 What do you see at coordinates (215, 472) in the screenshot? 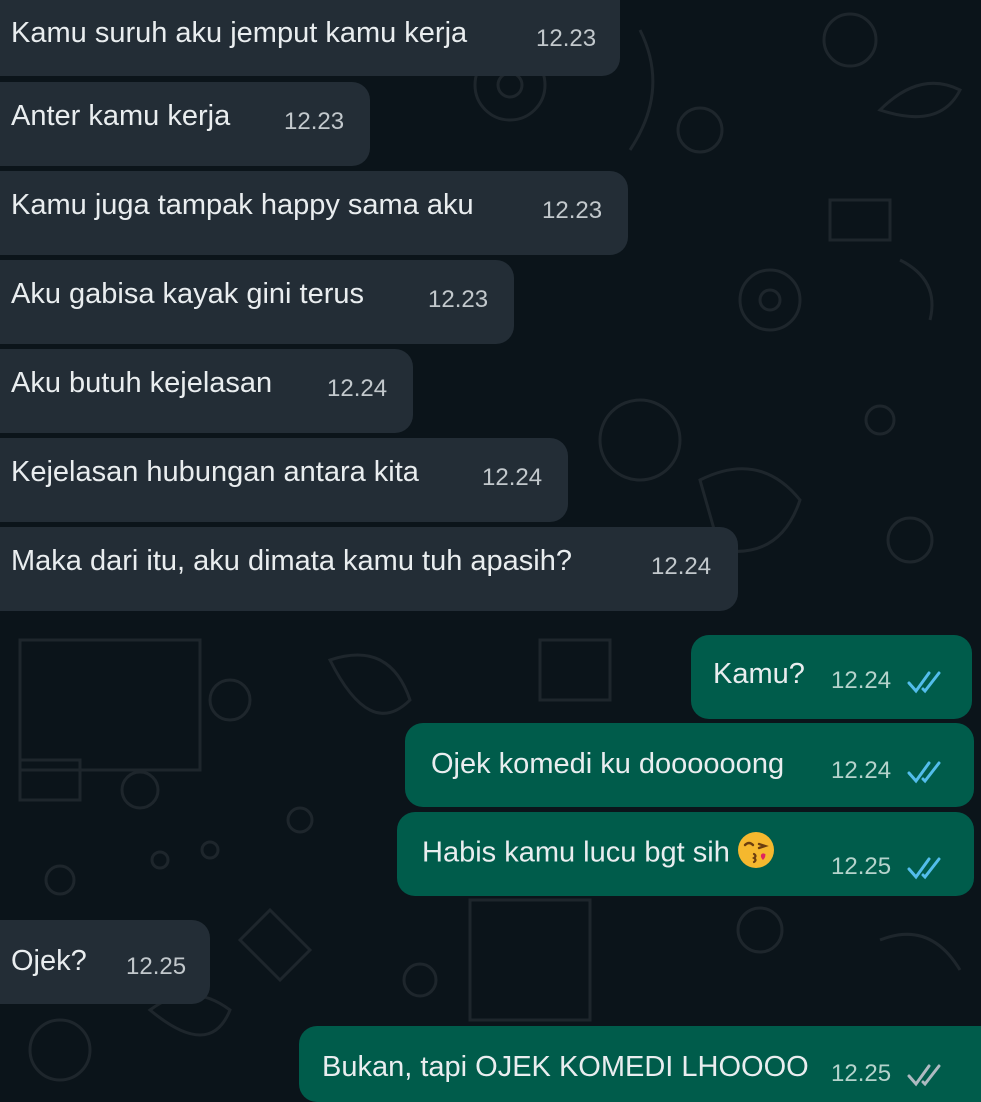
I see `message-text: Kejelasan hubungan antara kita` at bounding box center [215, 472].